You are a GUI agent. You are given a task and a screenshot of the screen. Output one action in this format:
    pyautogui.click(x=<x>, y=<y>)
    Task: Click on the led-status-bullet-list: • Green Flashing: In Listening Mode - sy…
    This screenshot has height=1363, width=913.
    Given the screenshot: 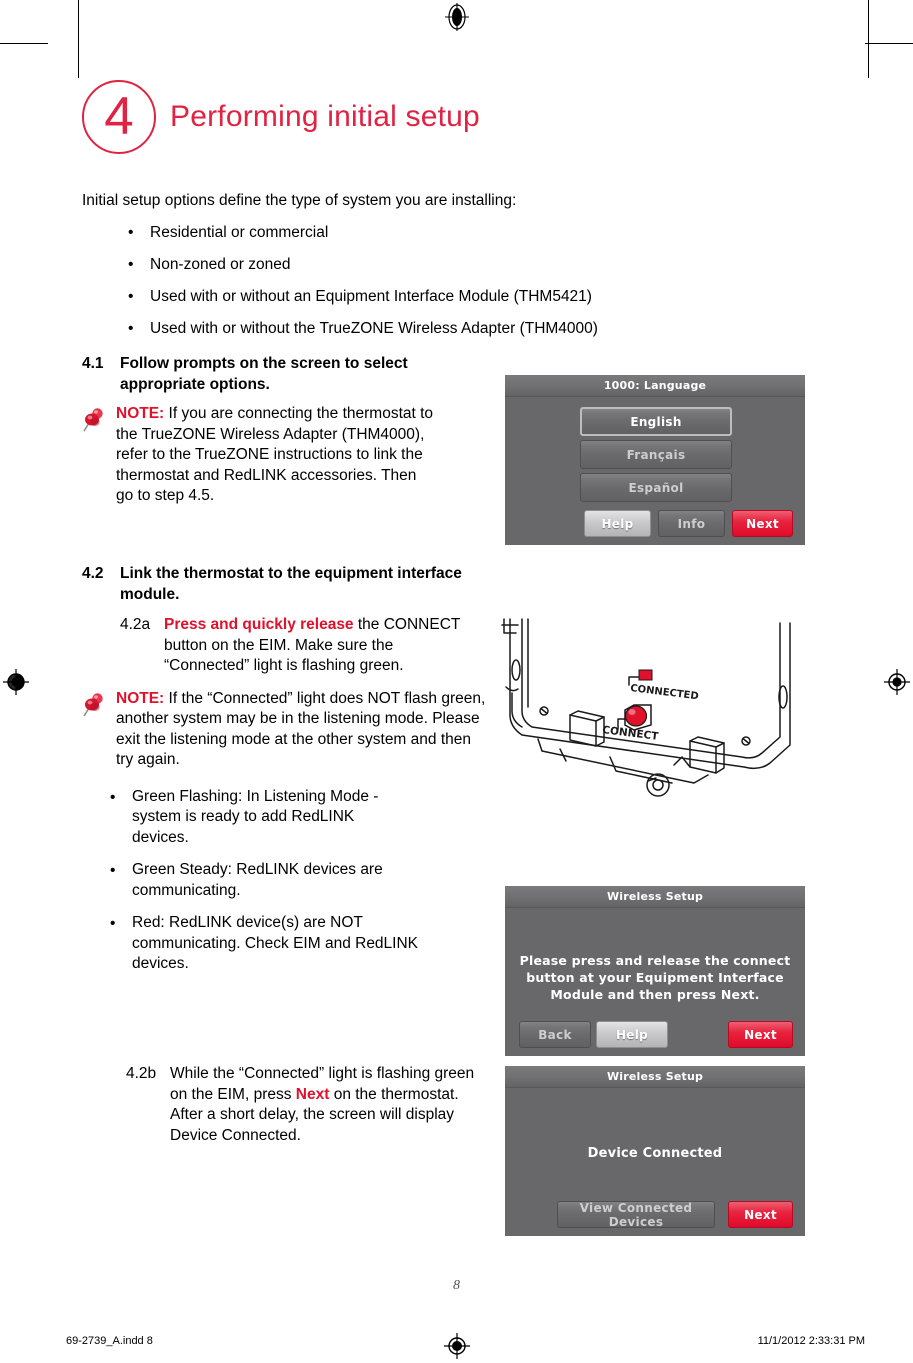 What is the action you would take?
    pyautogui.click(x=301, y=881)
    